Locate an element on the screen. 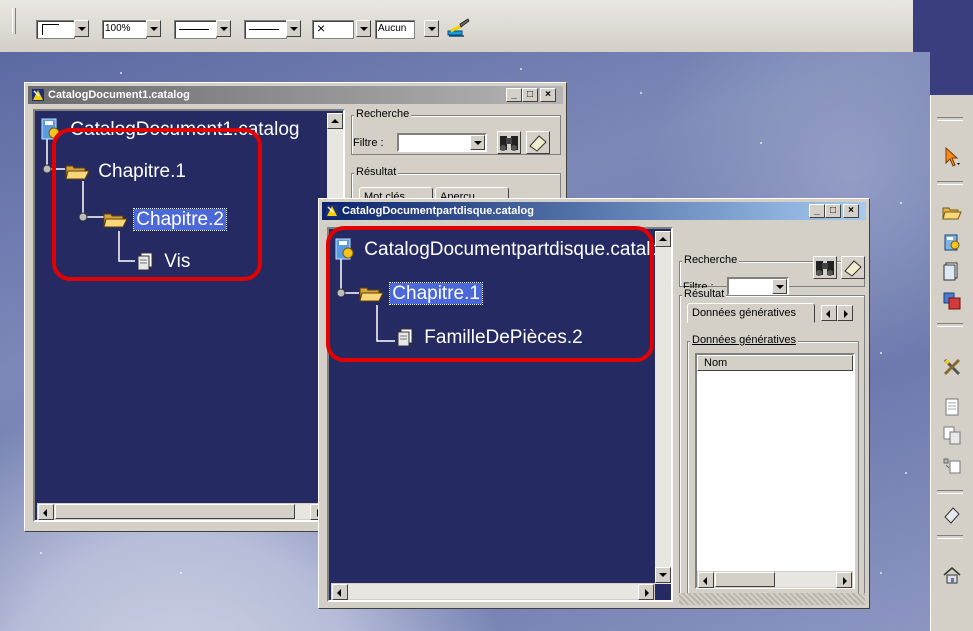 This screenshot has height=631, width=973. scroll-down-button is located at coordinates (663, 575).